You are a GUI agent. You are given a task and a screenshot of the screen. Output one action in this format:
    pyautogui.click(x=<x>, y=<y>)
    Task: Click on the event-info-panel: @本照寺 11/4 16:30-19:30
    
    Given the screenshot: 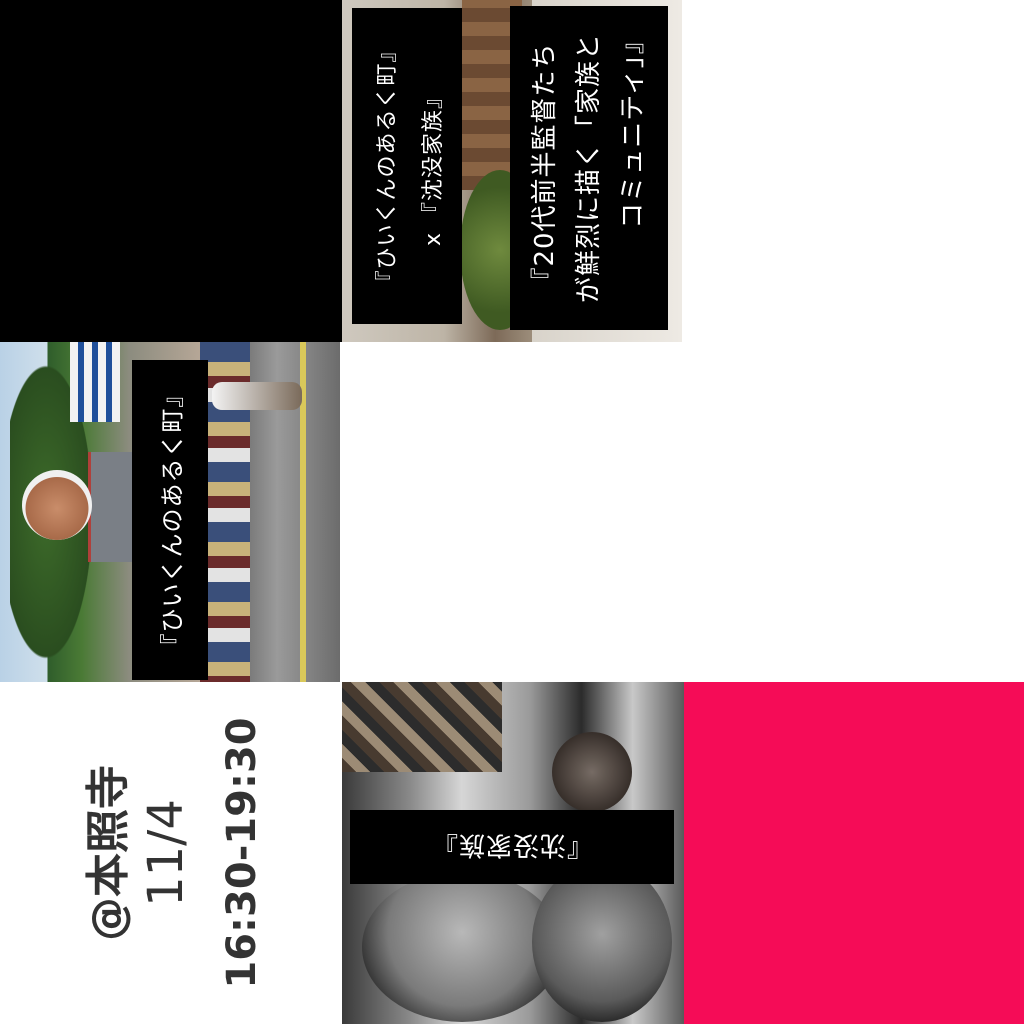 What is the action you would take?
    pyautogui.click(x=170, y=853)
    